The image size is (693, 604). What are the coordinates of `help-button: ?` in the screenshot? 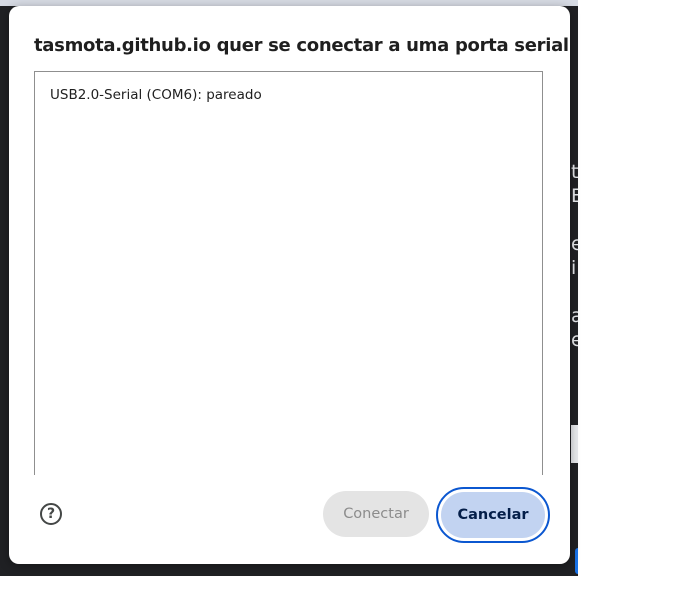 It's located at (51, 514).